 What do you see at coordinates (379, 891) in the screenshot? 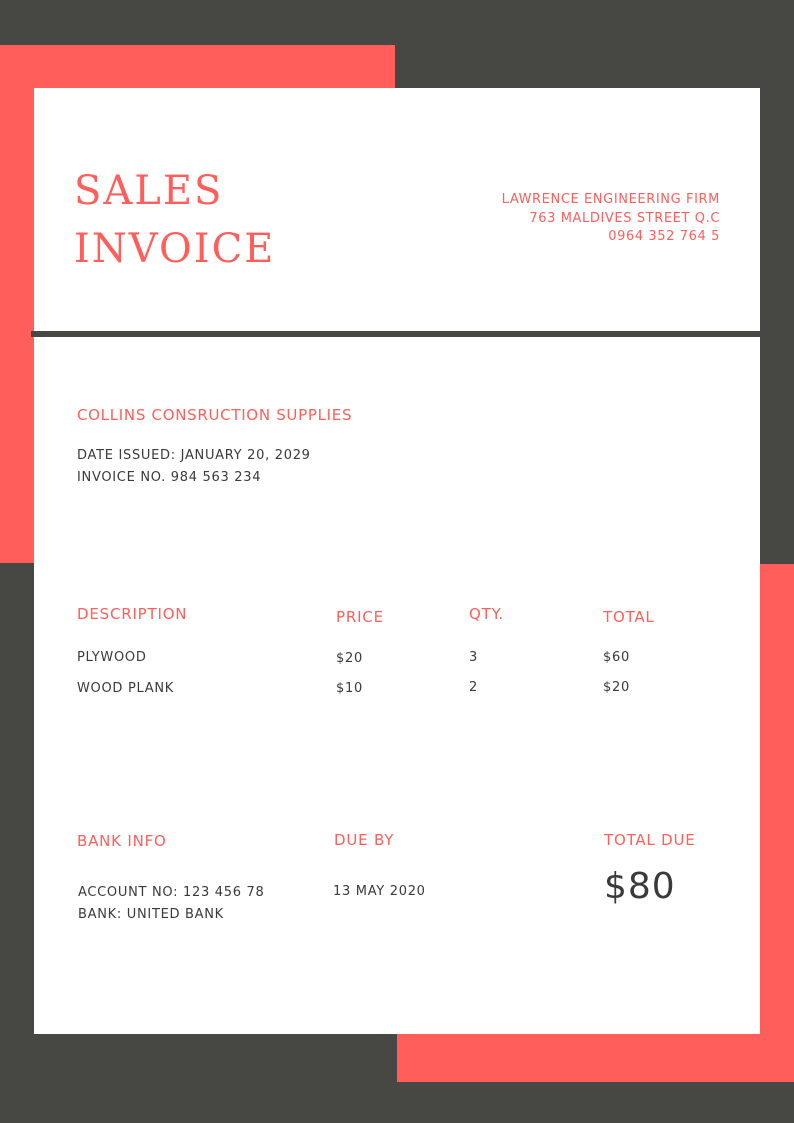
I see `due-date: 13 MAY 2020` at bounding box center [379, 891].